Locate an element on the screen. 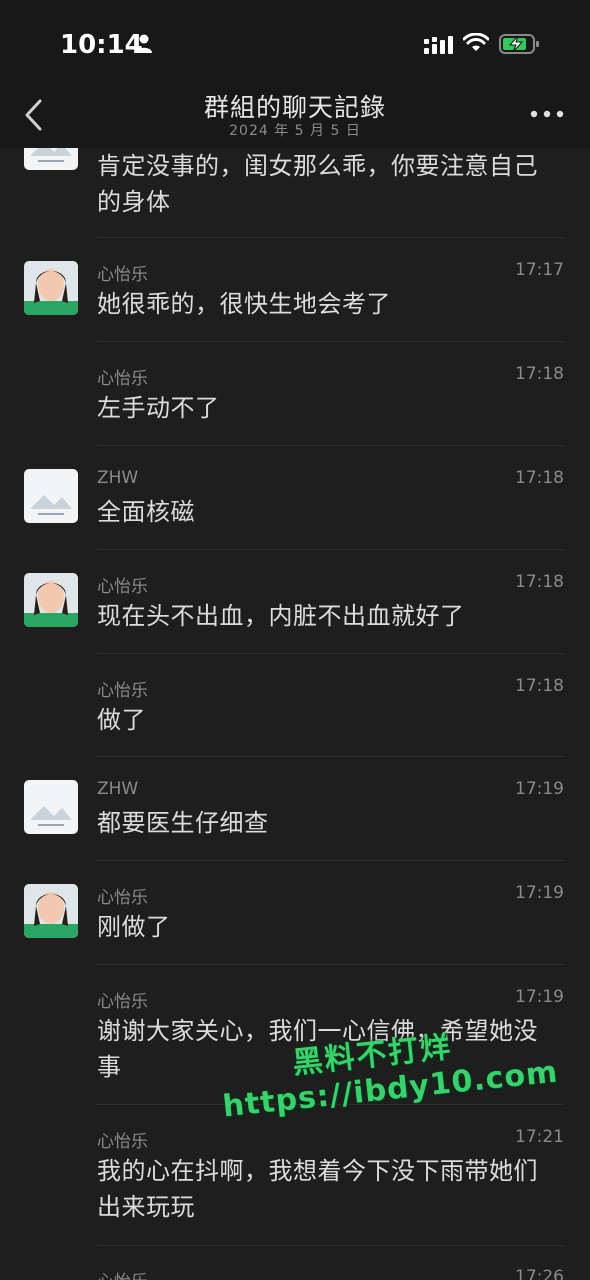 Image resolution: width=590 pixels, height=1280 pixels. message-text: 左手动不了 is located at coordinates (158, 408).